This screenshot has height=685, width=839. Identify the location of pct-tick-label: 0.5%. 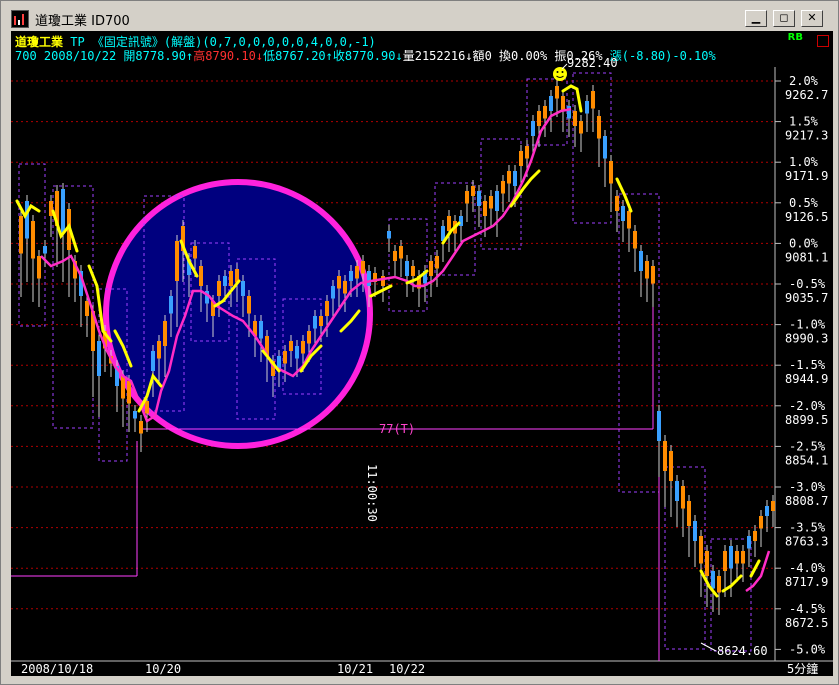
(804, 203).